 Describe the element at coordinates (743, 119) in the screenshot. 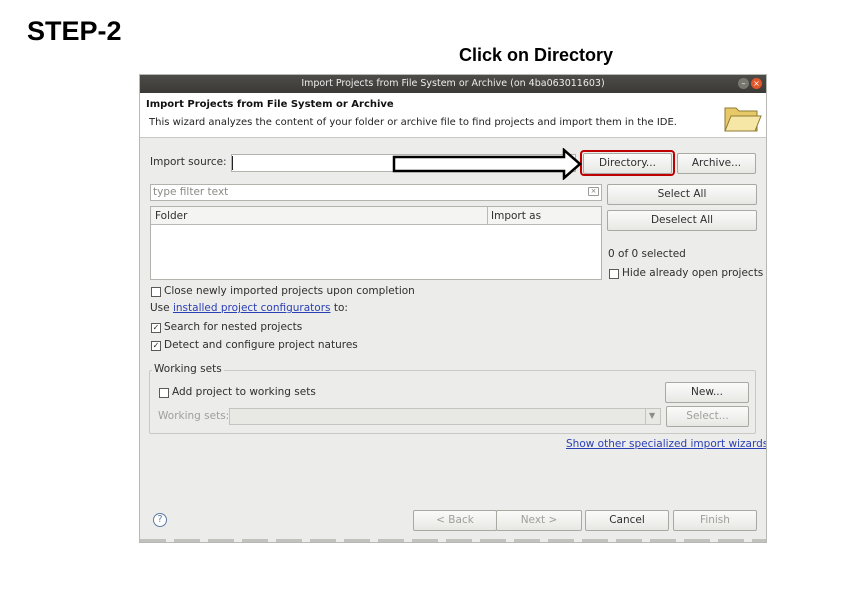

I see `folder-icon` at that location.